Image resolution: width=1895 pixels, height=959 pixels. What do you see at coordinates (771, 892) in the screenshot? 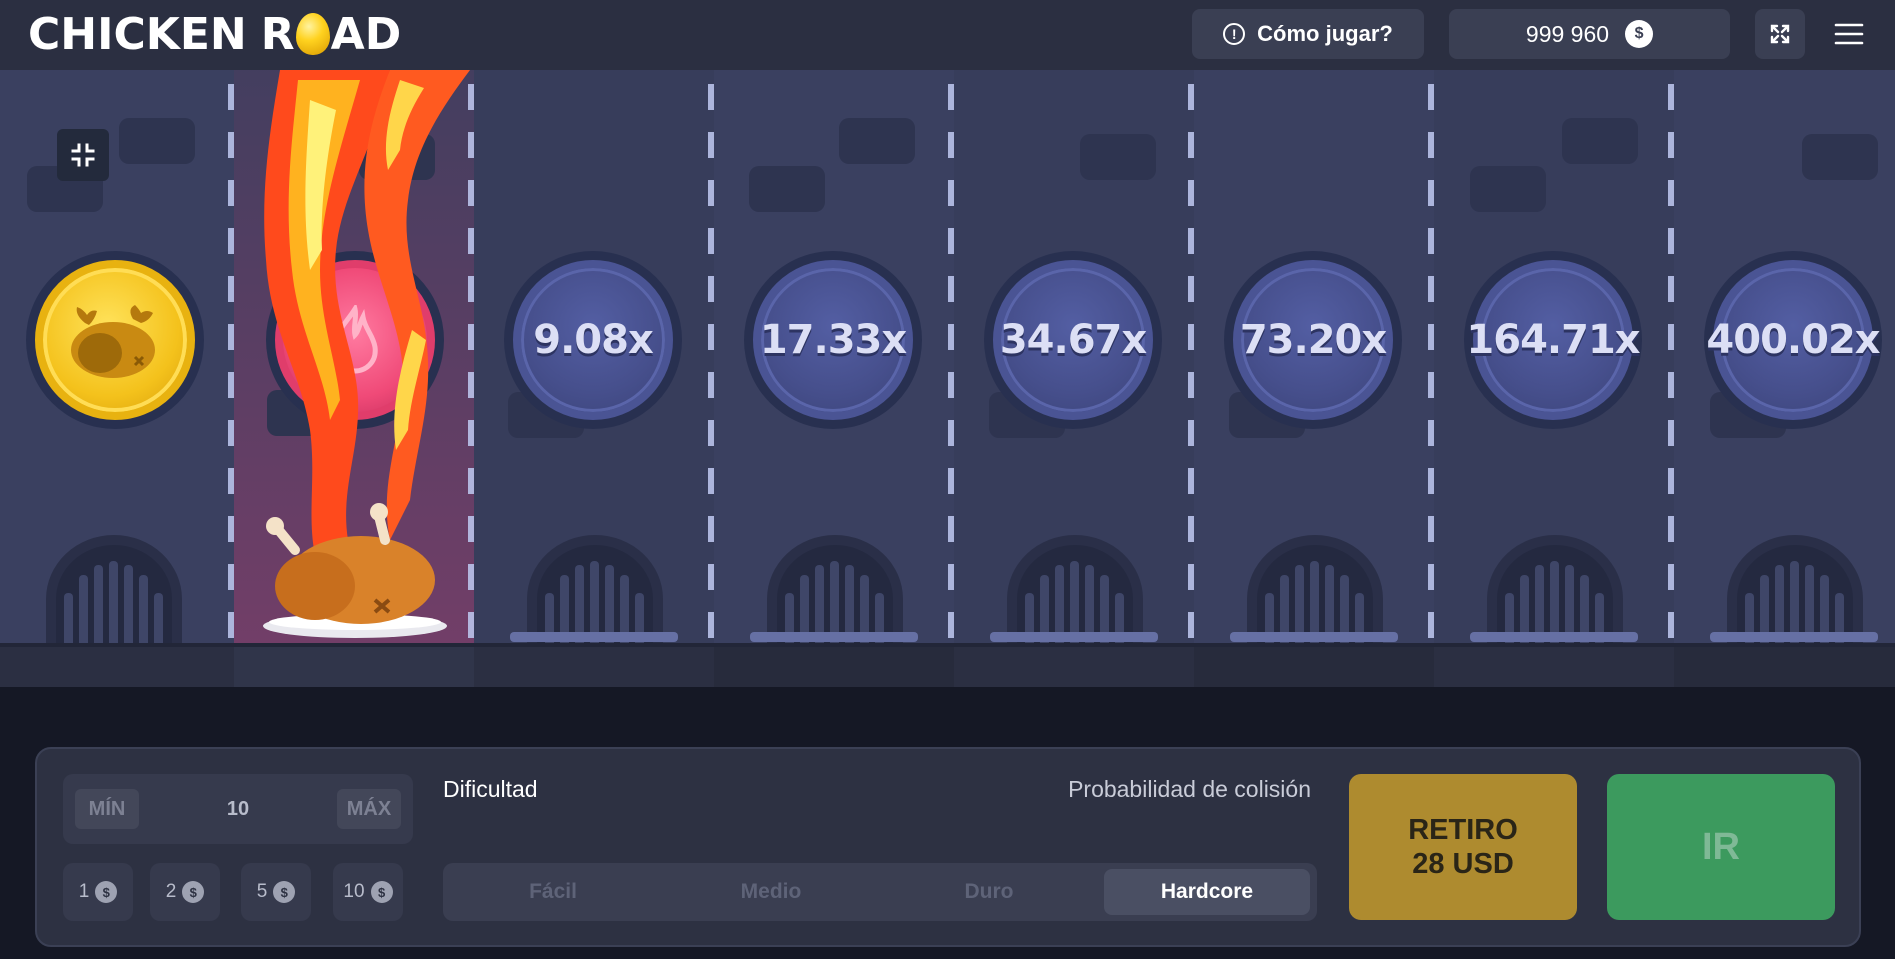
I see `tab-medio: Medio` at bounding box center [771, 892].